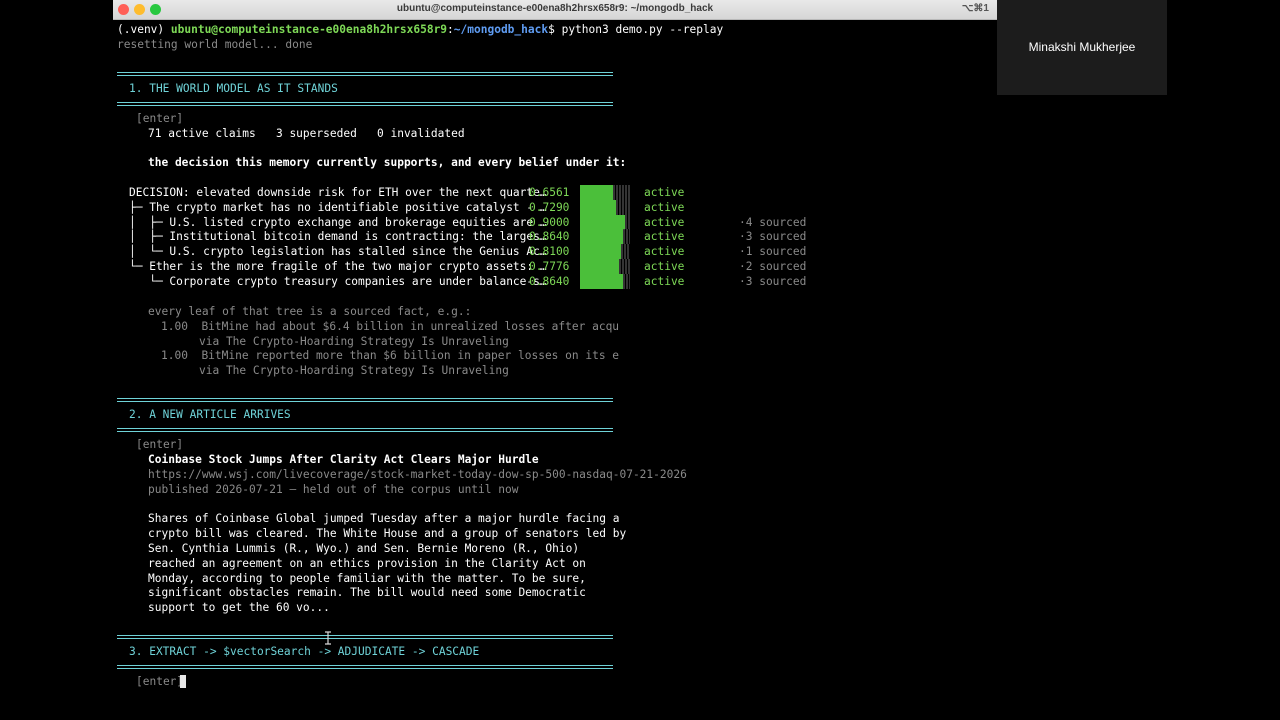  What do you see at coordinates (549, 192) in the screenshot?
I see `belief-score: 0.6561` at bounding box center [549, 192].